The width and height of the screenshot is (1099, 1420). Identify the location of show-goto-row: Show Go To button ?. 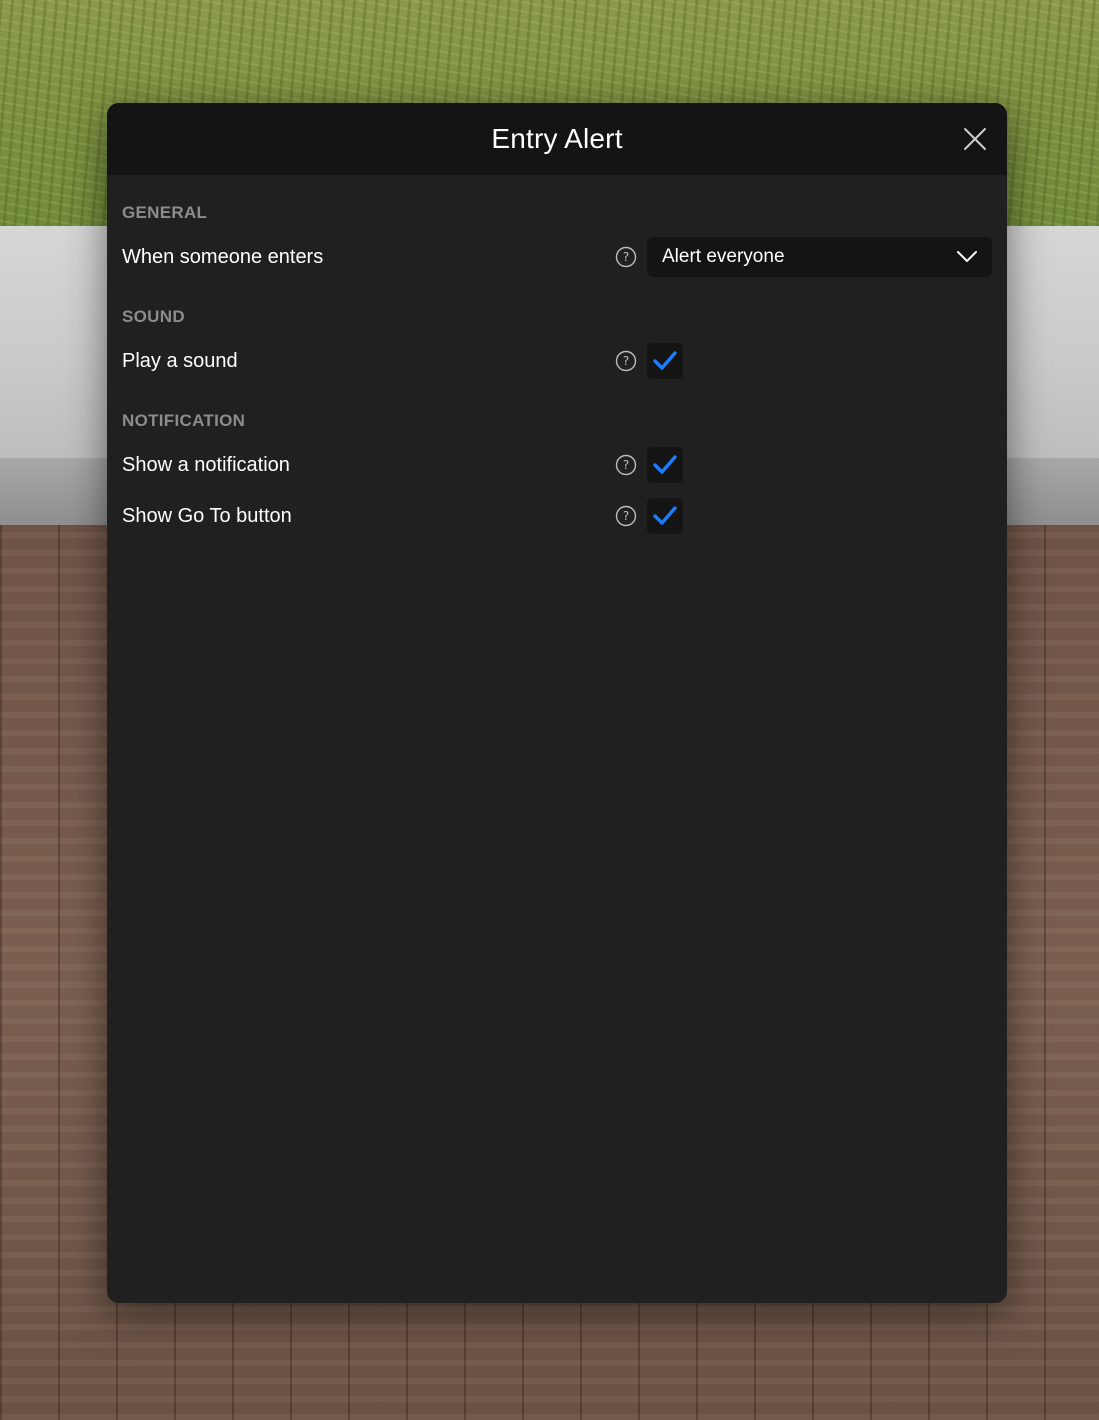
(557, 516).